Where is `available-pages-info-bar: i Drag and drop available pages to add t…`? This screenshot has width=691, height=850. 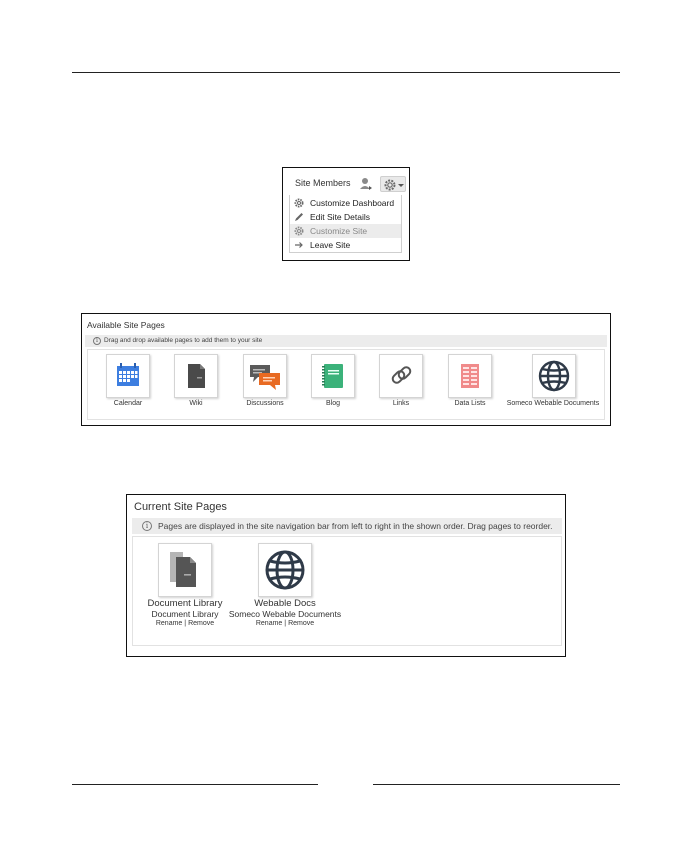
available-pages-info-bar: i Drag and drop available pages to add t… is located at coordinates (346, 341).